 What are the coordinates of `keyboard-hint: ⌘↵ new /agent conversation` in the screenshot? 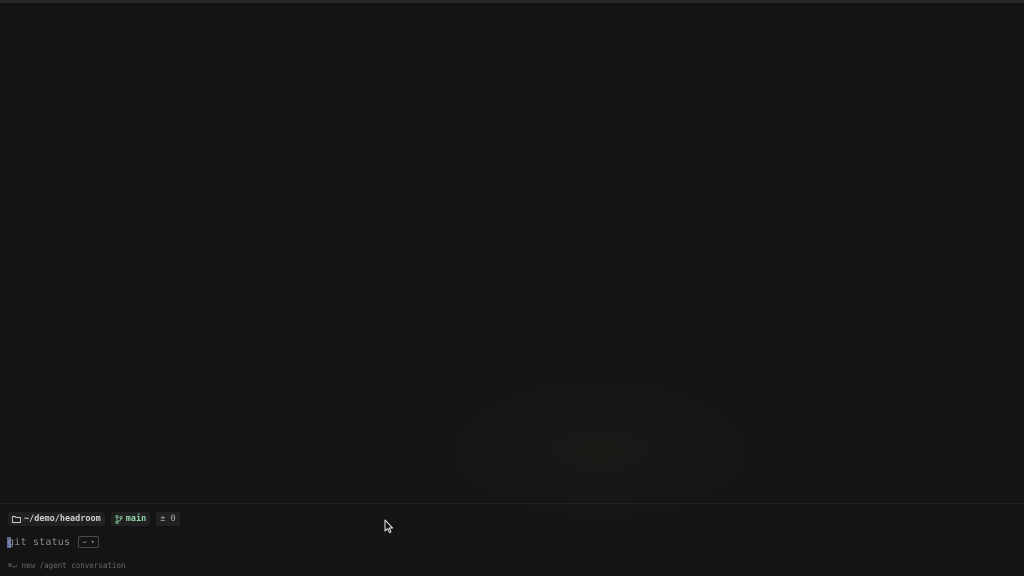 It's located at (66, 565).